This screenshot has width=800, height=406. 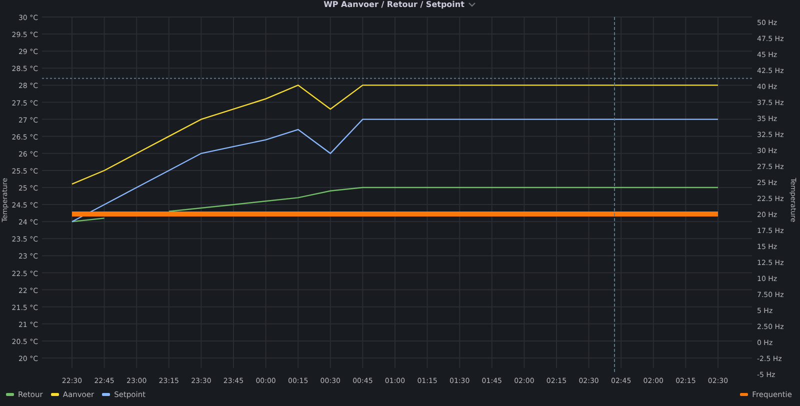 What do you see at coordinates (394, 5) in the screenshot?
I see `panel-title: WP Aanvoer / Retour / Setpoint` at bounding box center [394, 5].